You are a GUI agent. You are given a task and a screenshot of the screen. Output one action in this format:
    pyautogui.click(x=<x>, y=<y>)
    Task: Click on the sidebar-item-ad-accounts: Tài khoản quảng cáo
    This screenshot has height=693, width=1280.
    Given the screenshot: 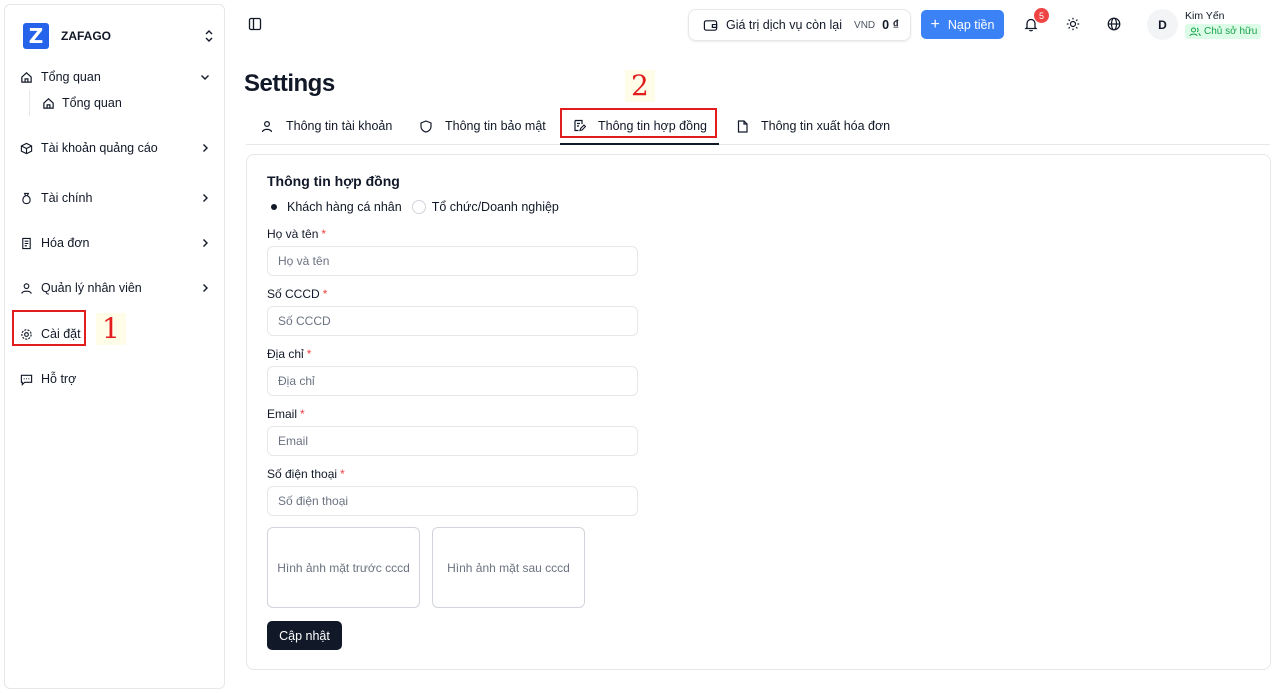 What is the action you would take?
    pyautogui.click(x=116, y=148)
    